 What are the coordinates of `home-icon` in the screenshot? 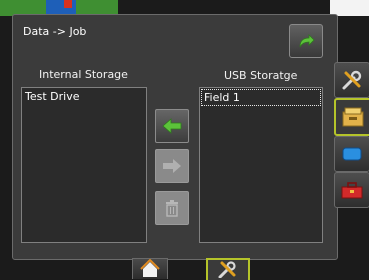 It's located at (150, 268).